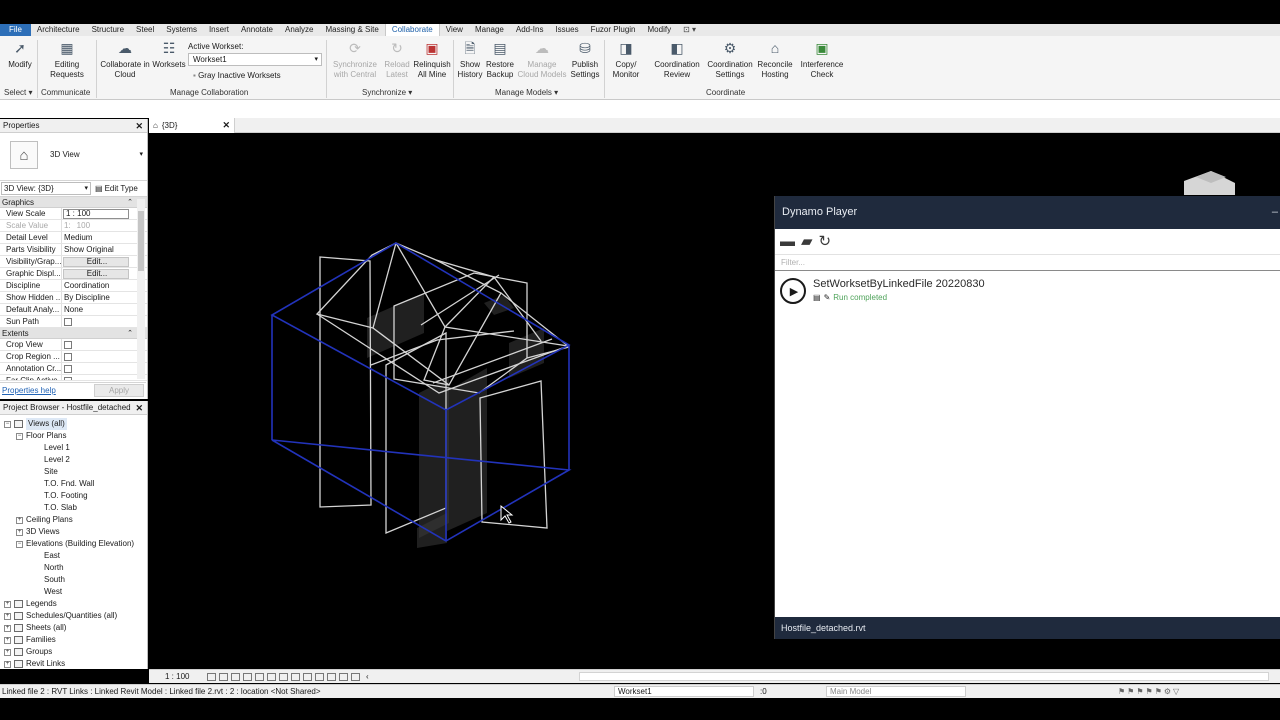 The height and width of the screenshot is (720, 1280). I want to click on synchronize-with-central-button: ⟳ Synchronize with Central, so click(355, 59).